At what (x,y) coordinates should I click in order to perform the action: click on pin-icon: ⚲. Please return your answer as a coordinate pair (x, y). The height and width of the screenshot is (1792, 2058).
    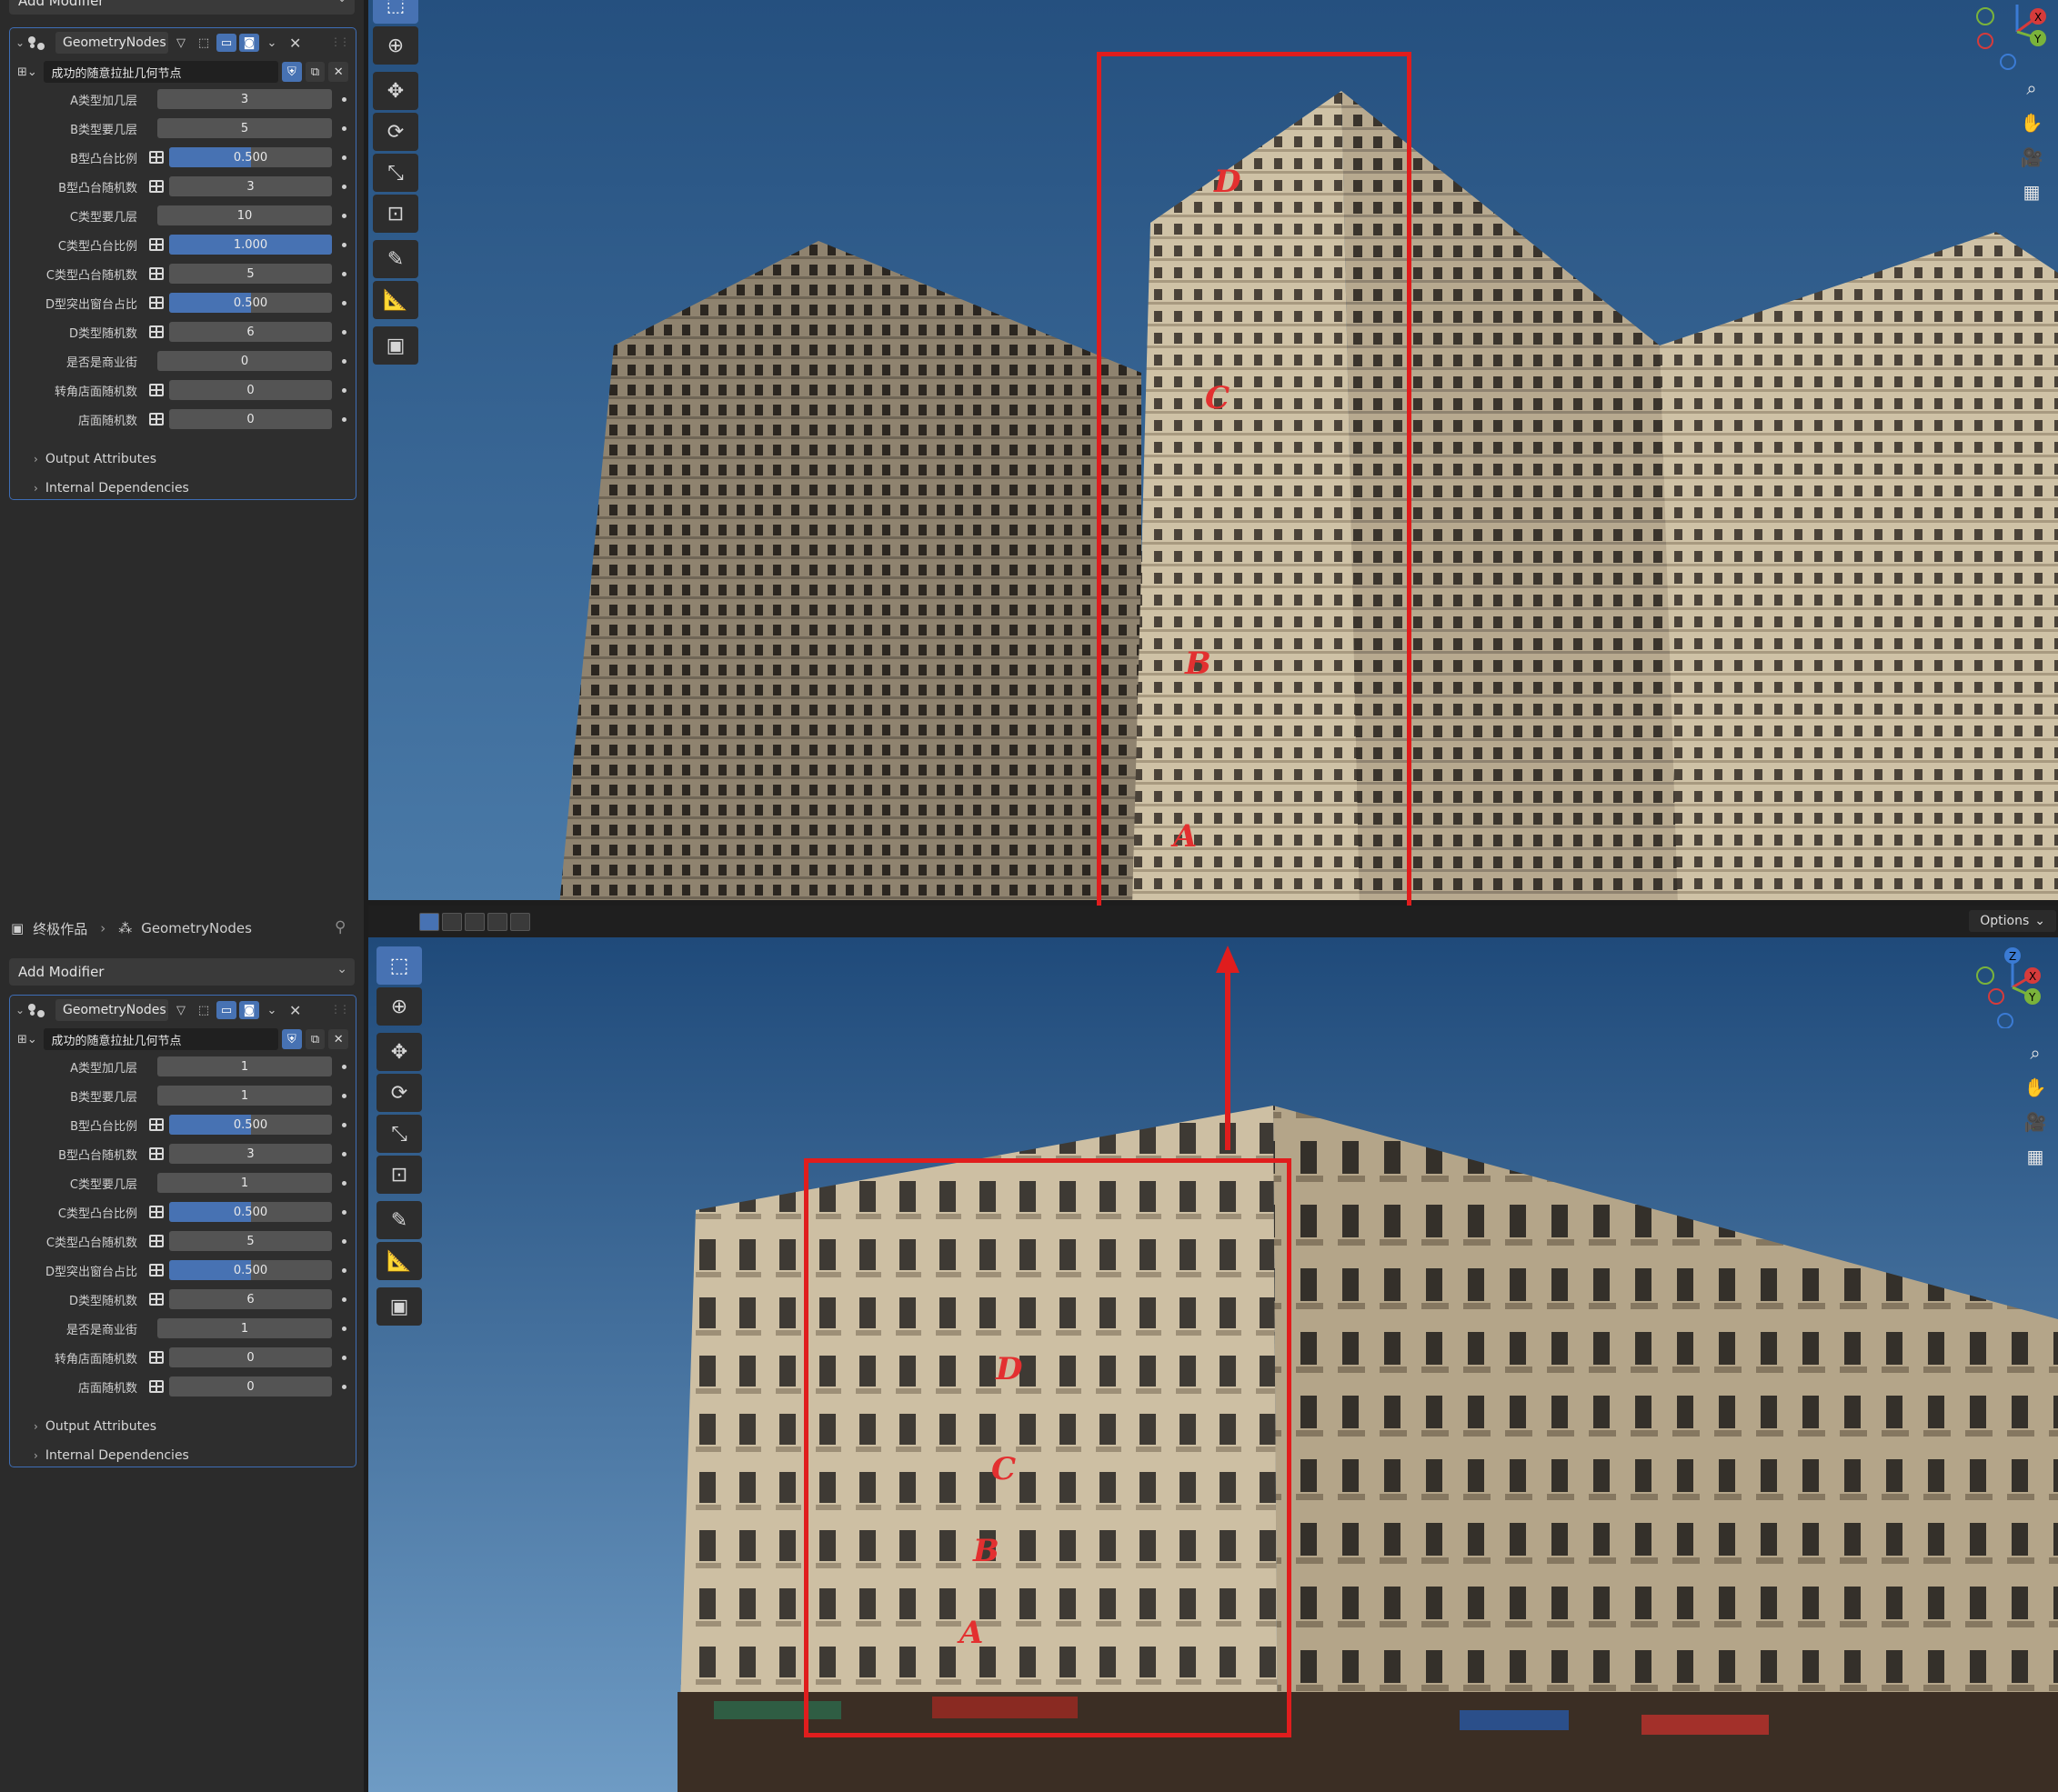
    Looking at the image, I should click on (343, 927).